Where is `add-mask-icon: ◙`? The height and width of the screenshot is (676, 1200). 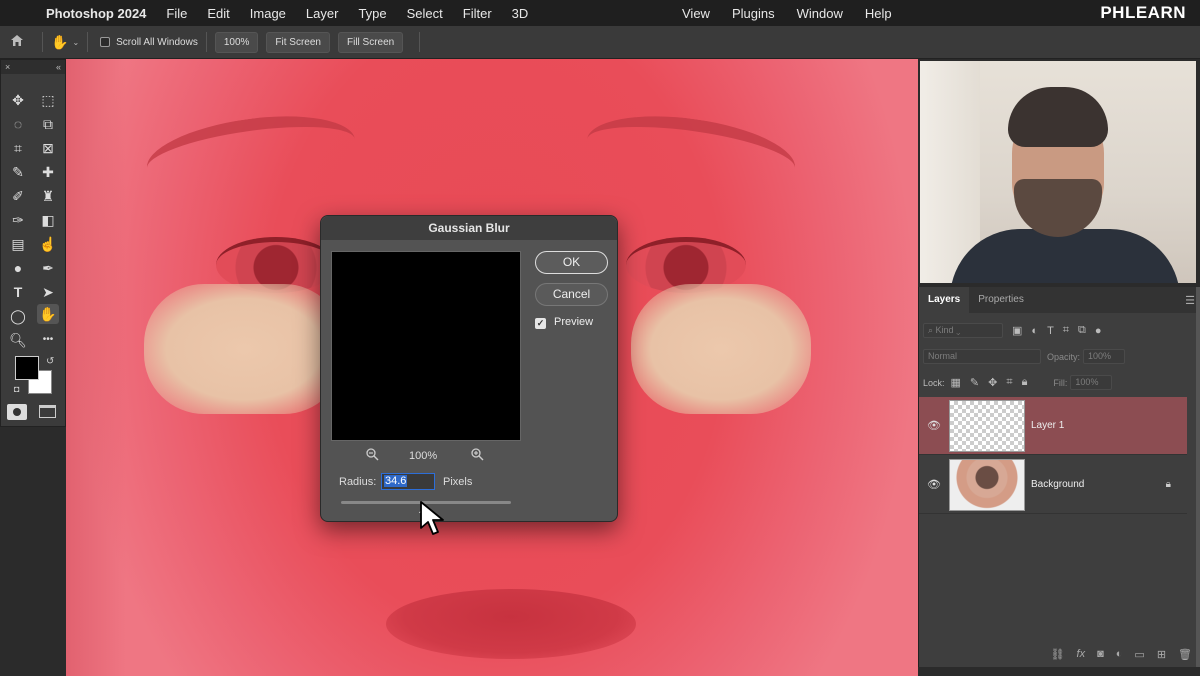 add-mask-icon: ◙ is located at coordinates (1100, 654).